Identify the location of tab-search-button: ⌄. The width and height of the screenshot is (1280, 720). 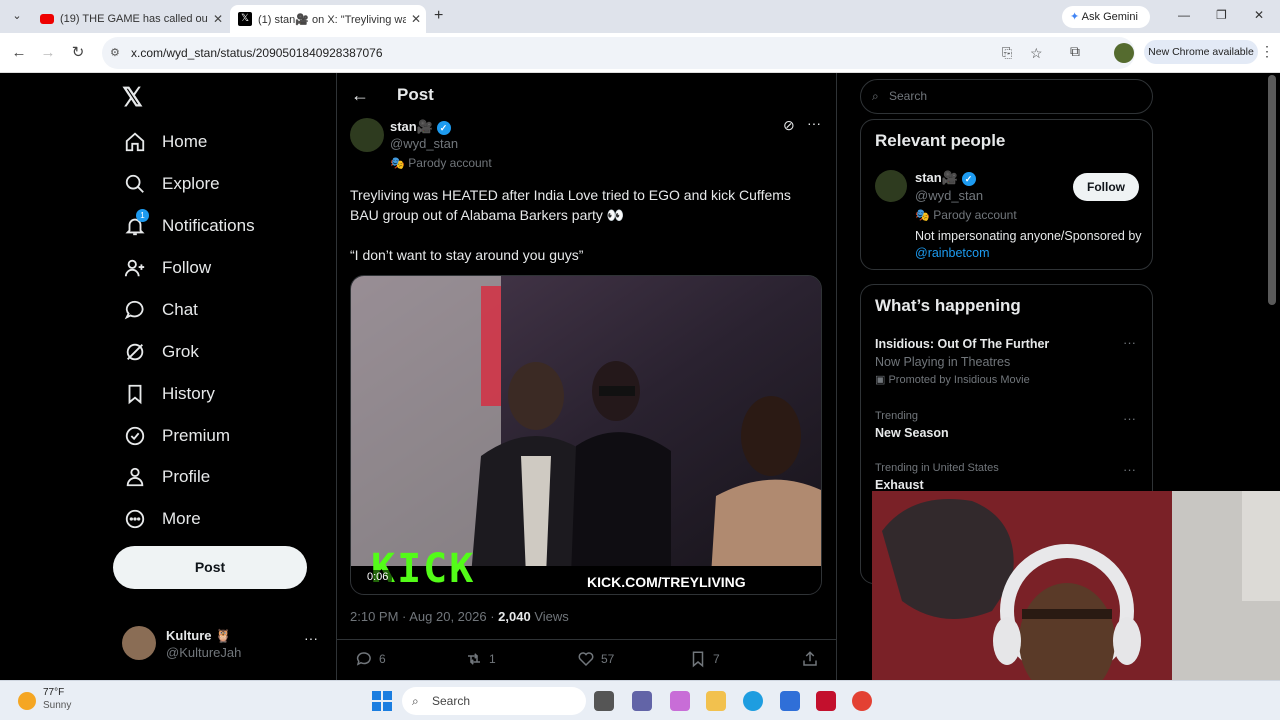
(17, 17).